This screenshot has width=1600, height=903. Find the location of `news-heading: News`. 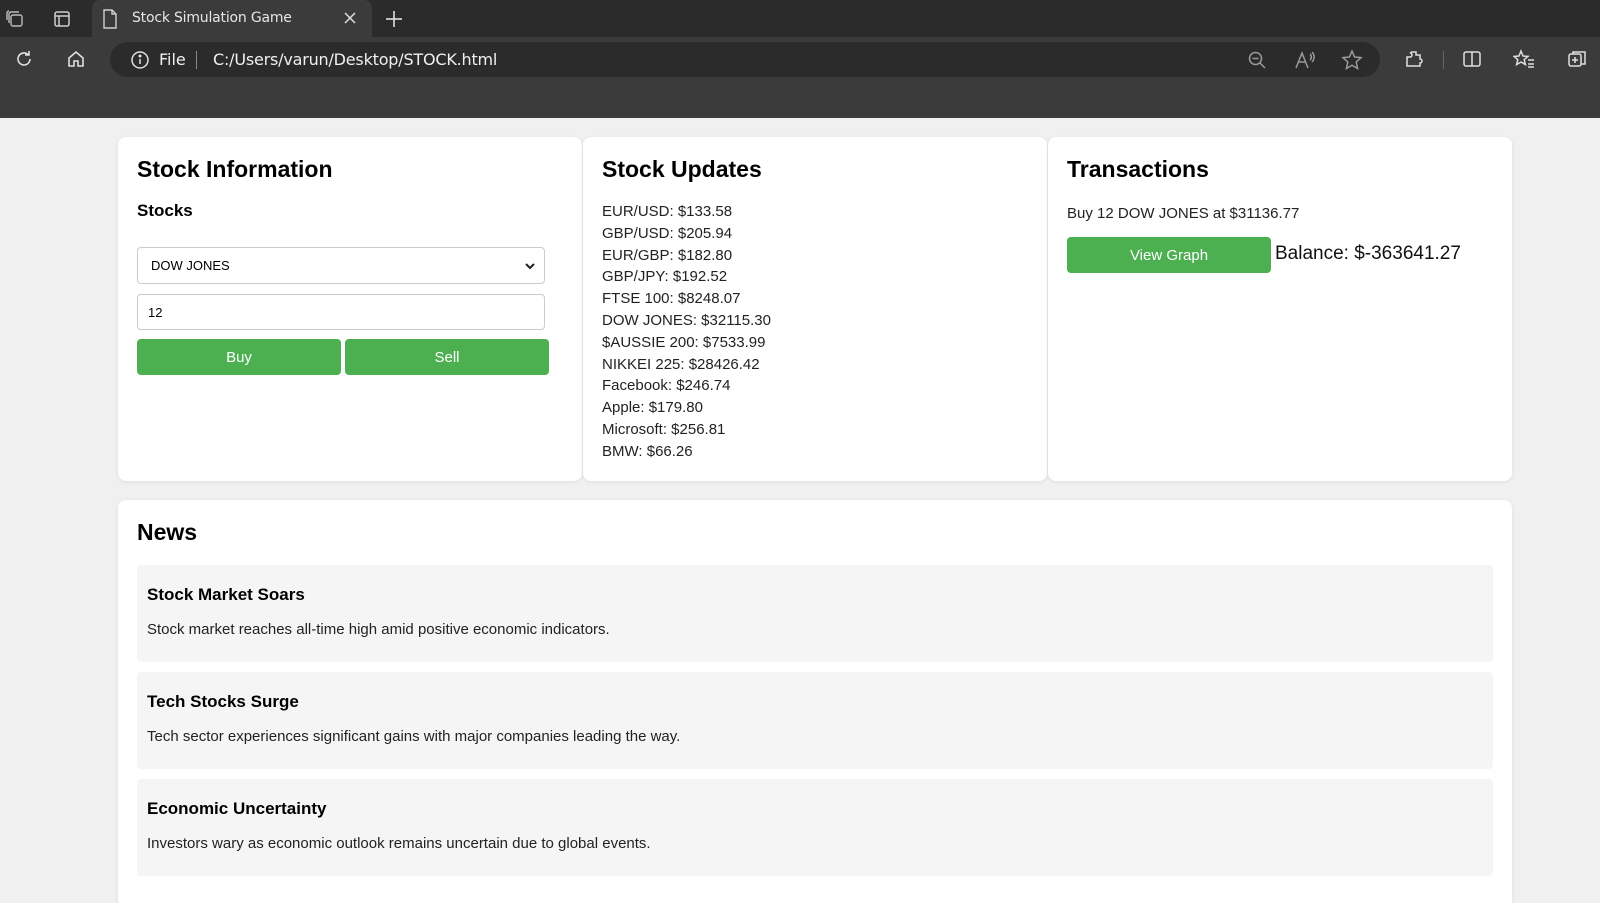

news-heading: News is located at coordinates (167, 532).